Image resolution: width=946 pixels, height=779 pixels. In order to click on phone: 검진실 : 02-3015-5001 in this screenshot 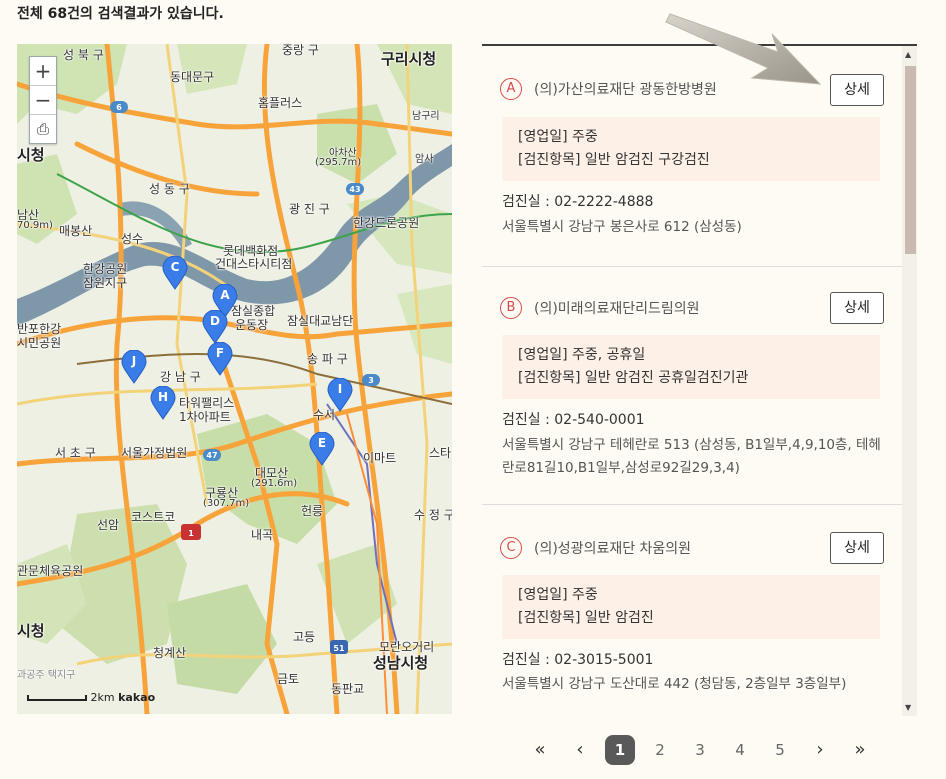, I will do `click(578, 660)`.